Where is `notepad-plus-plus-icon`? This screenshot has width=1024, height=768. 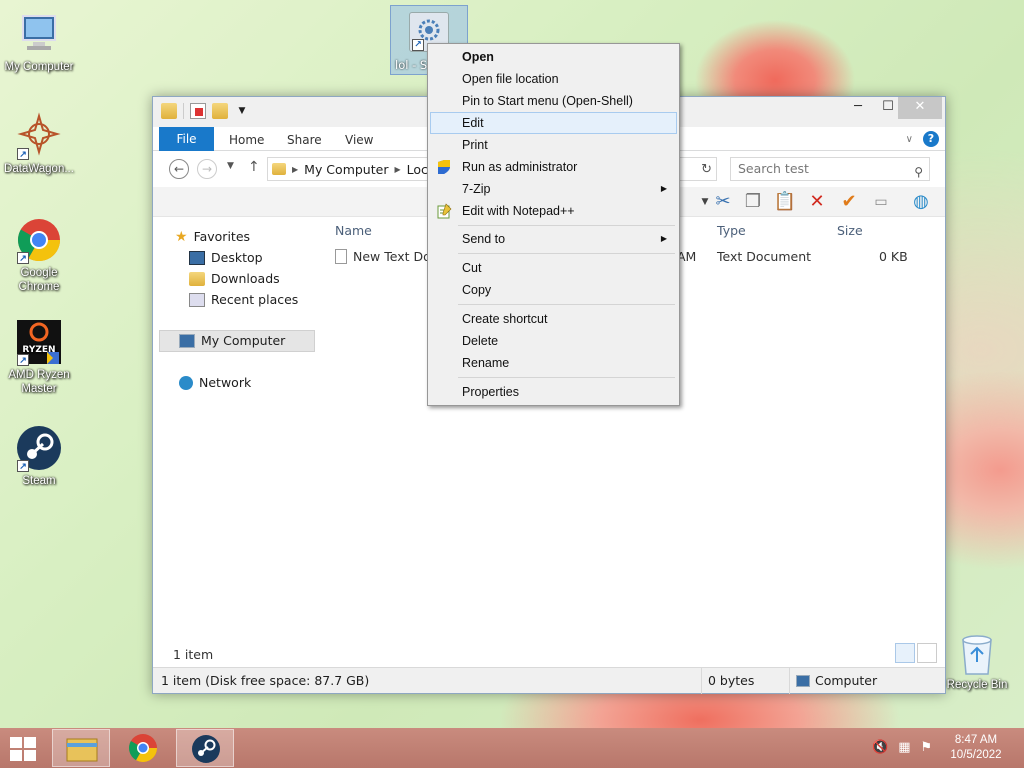 notepad-plus-plus-icon is located at coordinates (444, 211).